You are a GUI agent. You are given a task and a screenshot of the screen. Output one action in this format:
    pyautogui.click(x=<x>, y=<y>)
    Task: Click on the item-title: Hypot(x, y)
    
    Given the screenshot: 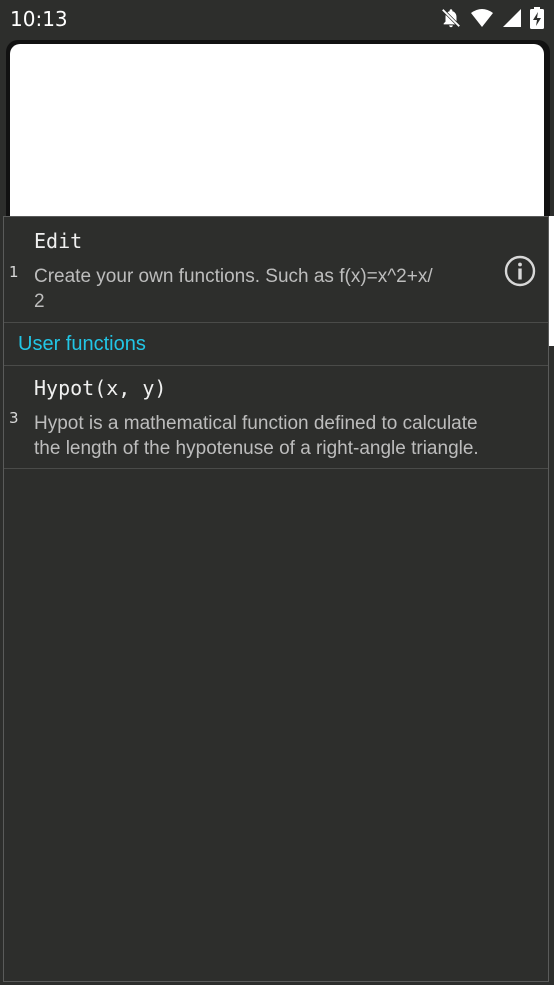 What is the action you would take?
    pyautogui.click(x=100, y=388)
    